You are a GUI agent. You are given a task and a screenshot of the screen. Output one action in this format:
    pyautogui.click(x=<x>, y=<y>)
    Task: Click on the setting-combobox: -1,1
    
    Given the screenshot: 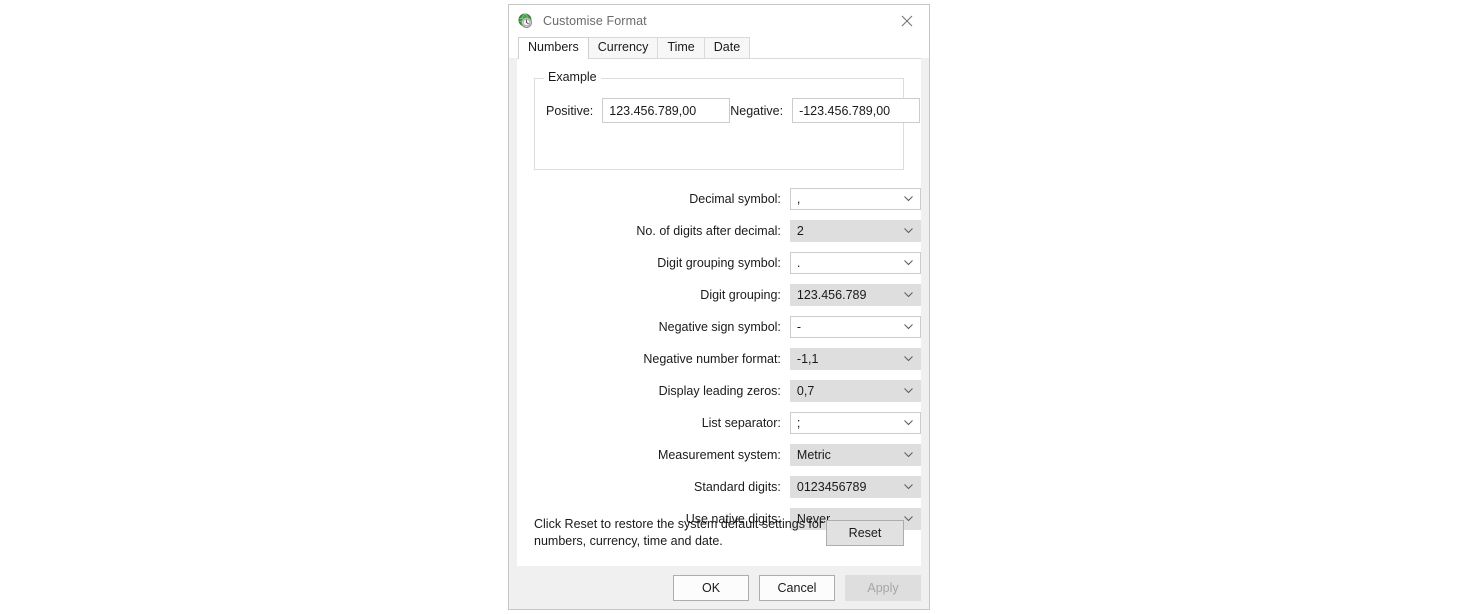 What is the action you would take?
    pyautogui.click(x=855, y=359)
    